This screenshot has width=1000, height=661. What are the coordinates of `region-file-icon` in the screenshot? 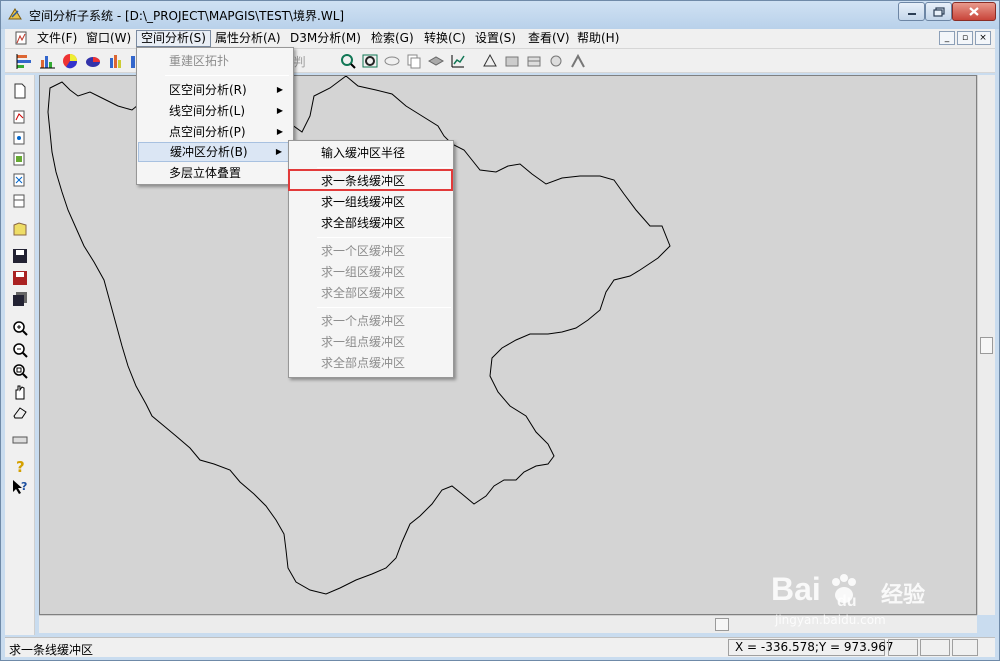 It's located at (20, 159).